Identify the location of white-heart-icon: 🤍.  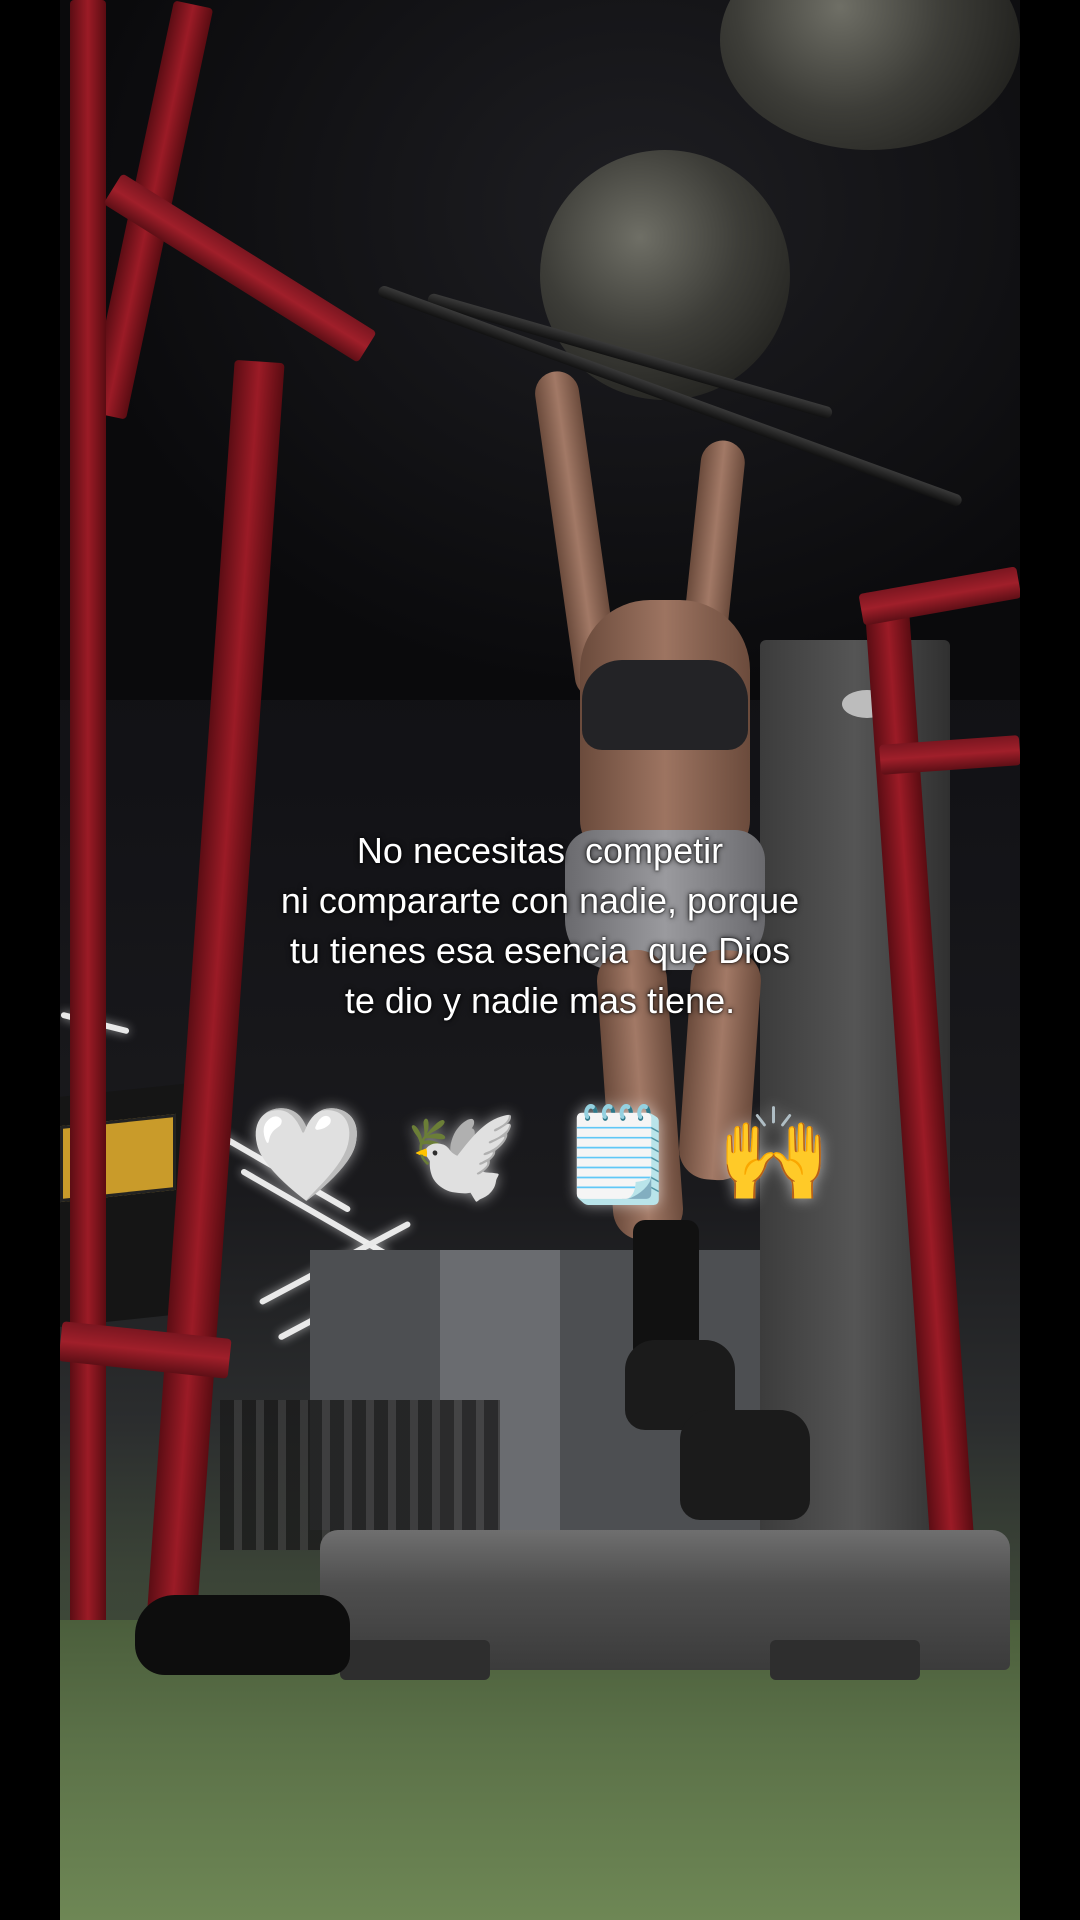
(306, 1154).